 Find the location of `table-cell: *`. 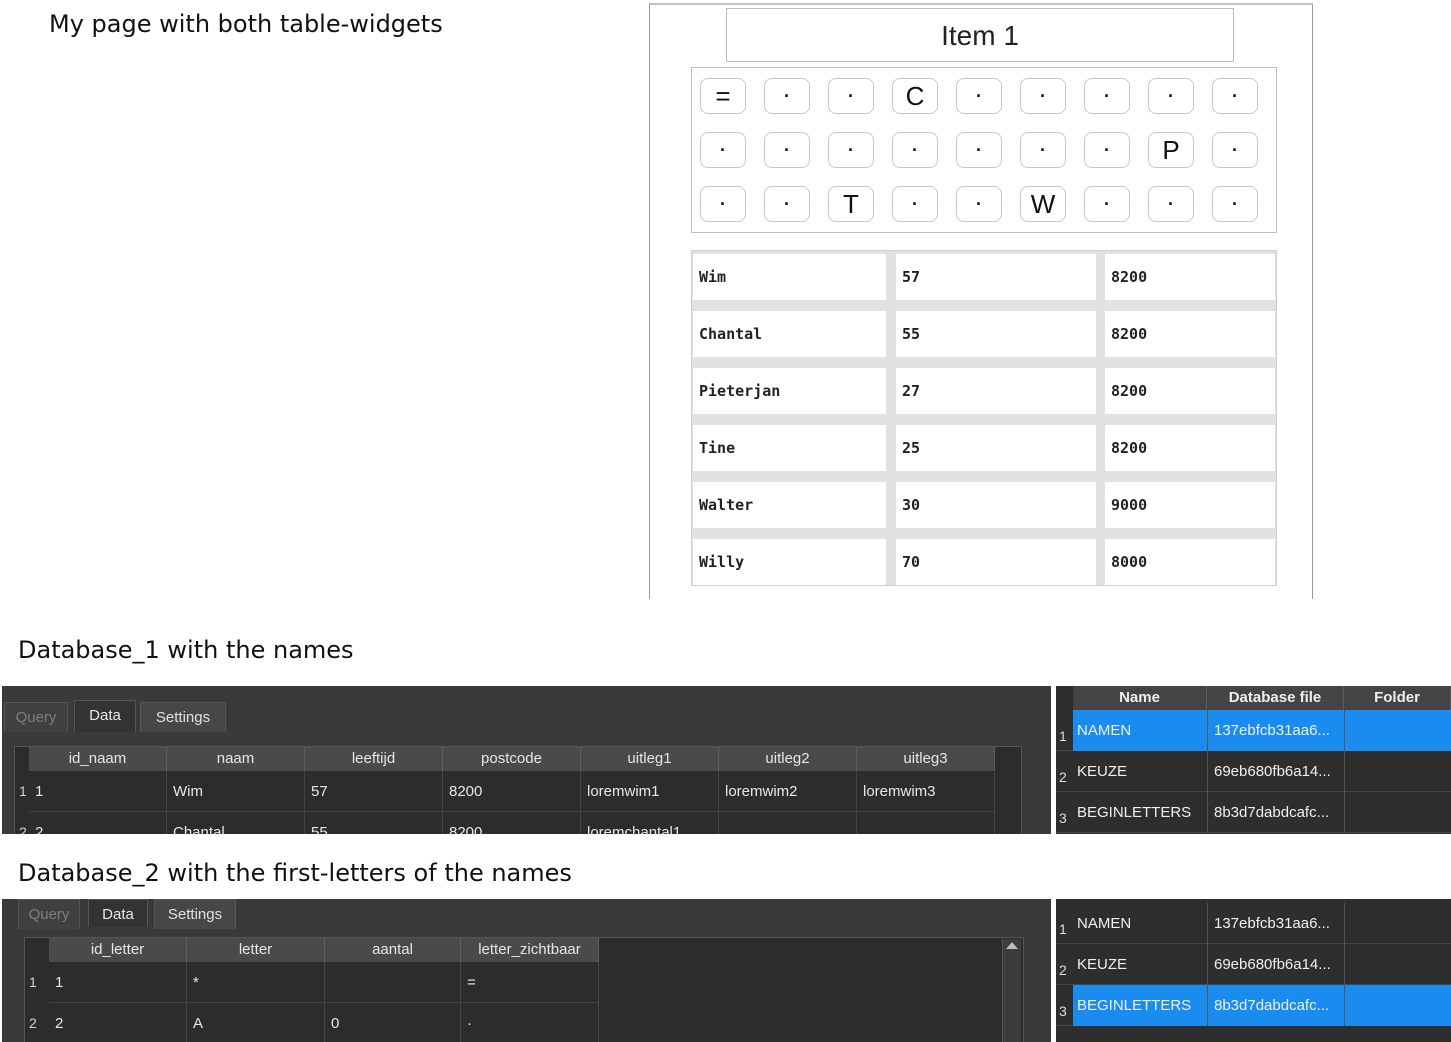

table-cell: * is located at coordinates (256, 982).